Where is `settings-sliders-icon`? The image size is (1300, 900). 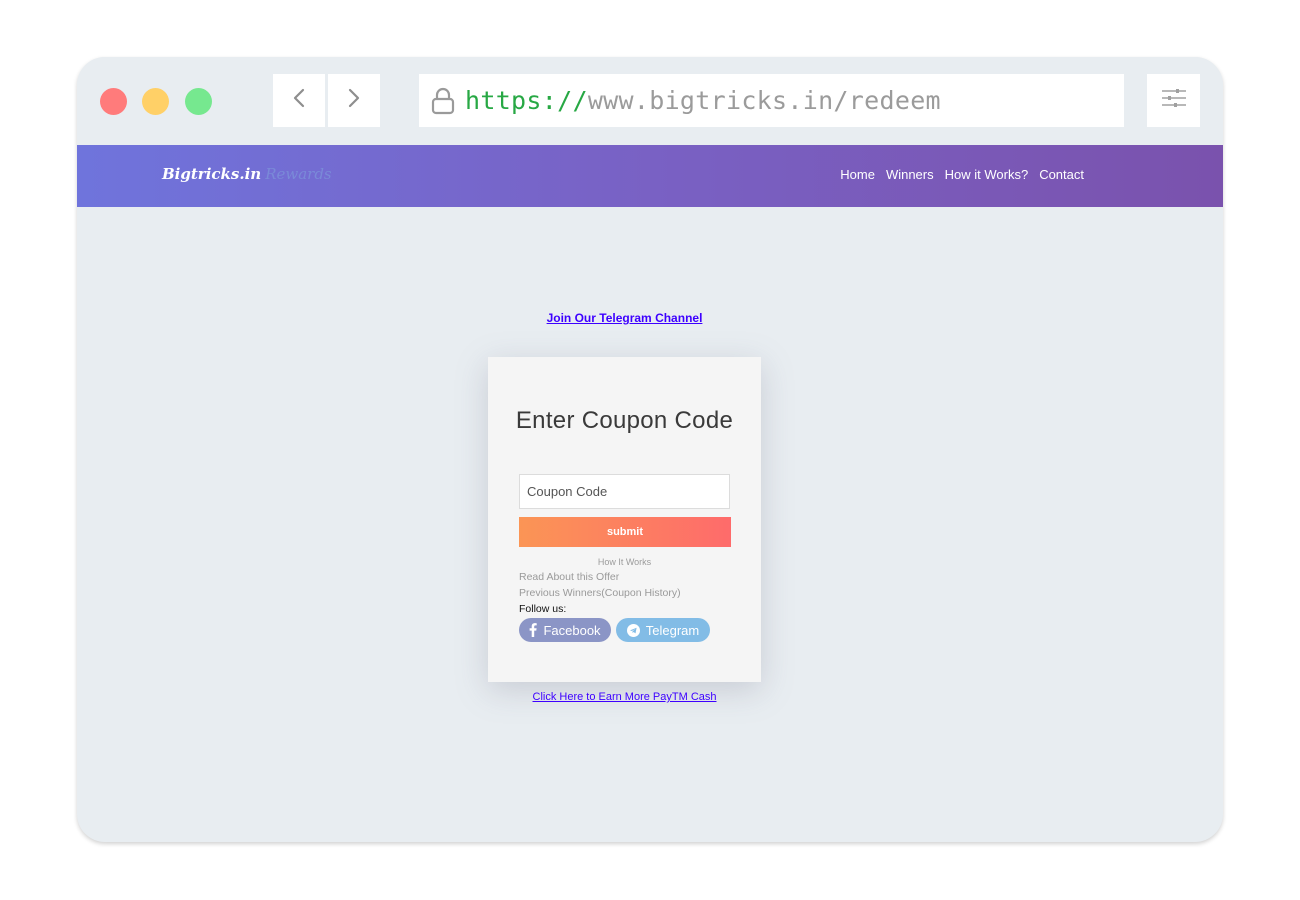 settings-sliders-icon is located at coordinates (1174, 100).